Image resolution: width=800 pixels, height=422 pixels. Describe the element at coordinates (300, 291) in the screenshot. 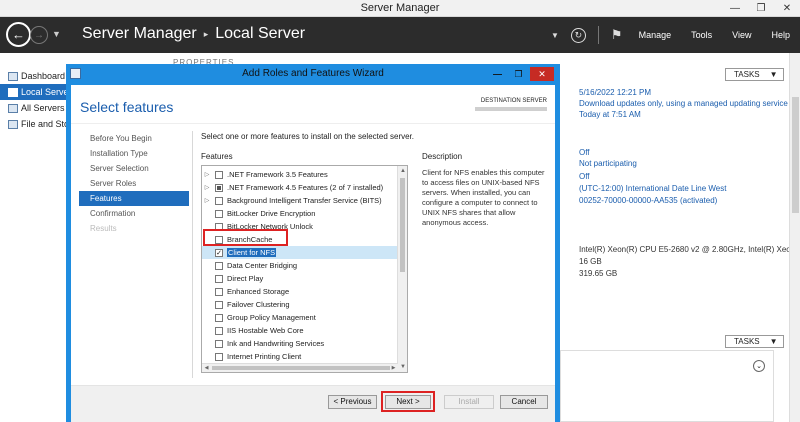

I see `feature-item: Enhanced Storage` at that location.